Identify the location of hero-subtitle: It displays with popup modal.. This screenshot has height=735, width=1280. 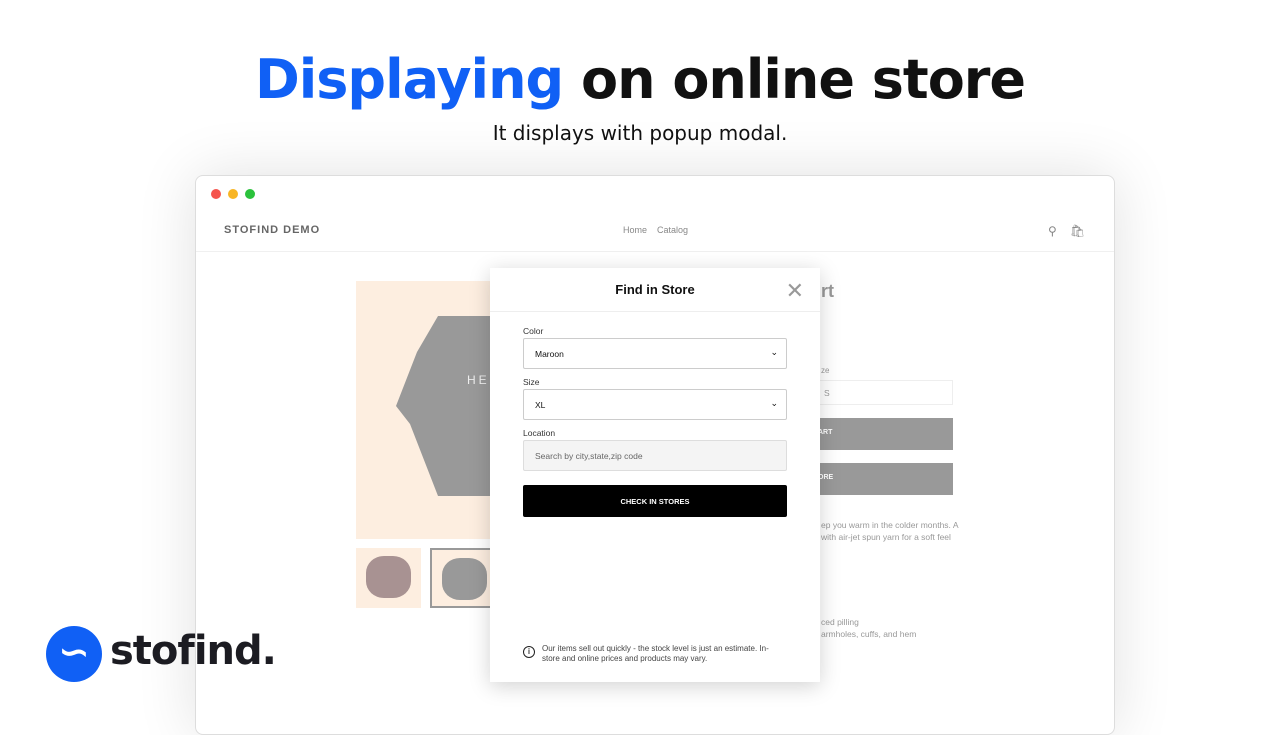
(640, 133).